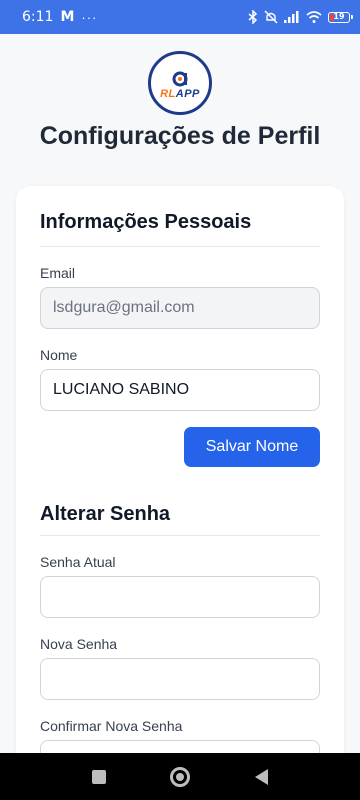 This screenshot has width=360, height=800. I want to click on wifi-icon, so click(314, 17).